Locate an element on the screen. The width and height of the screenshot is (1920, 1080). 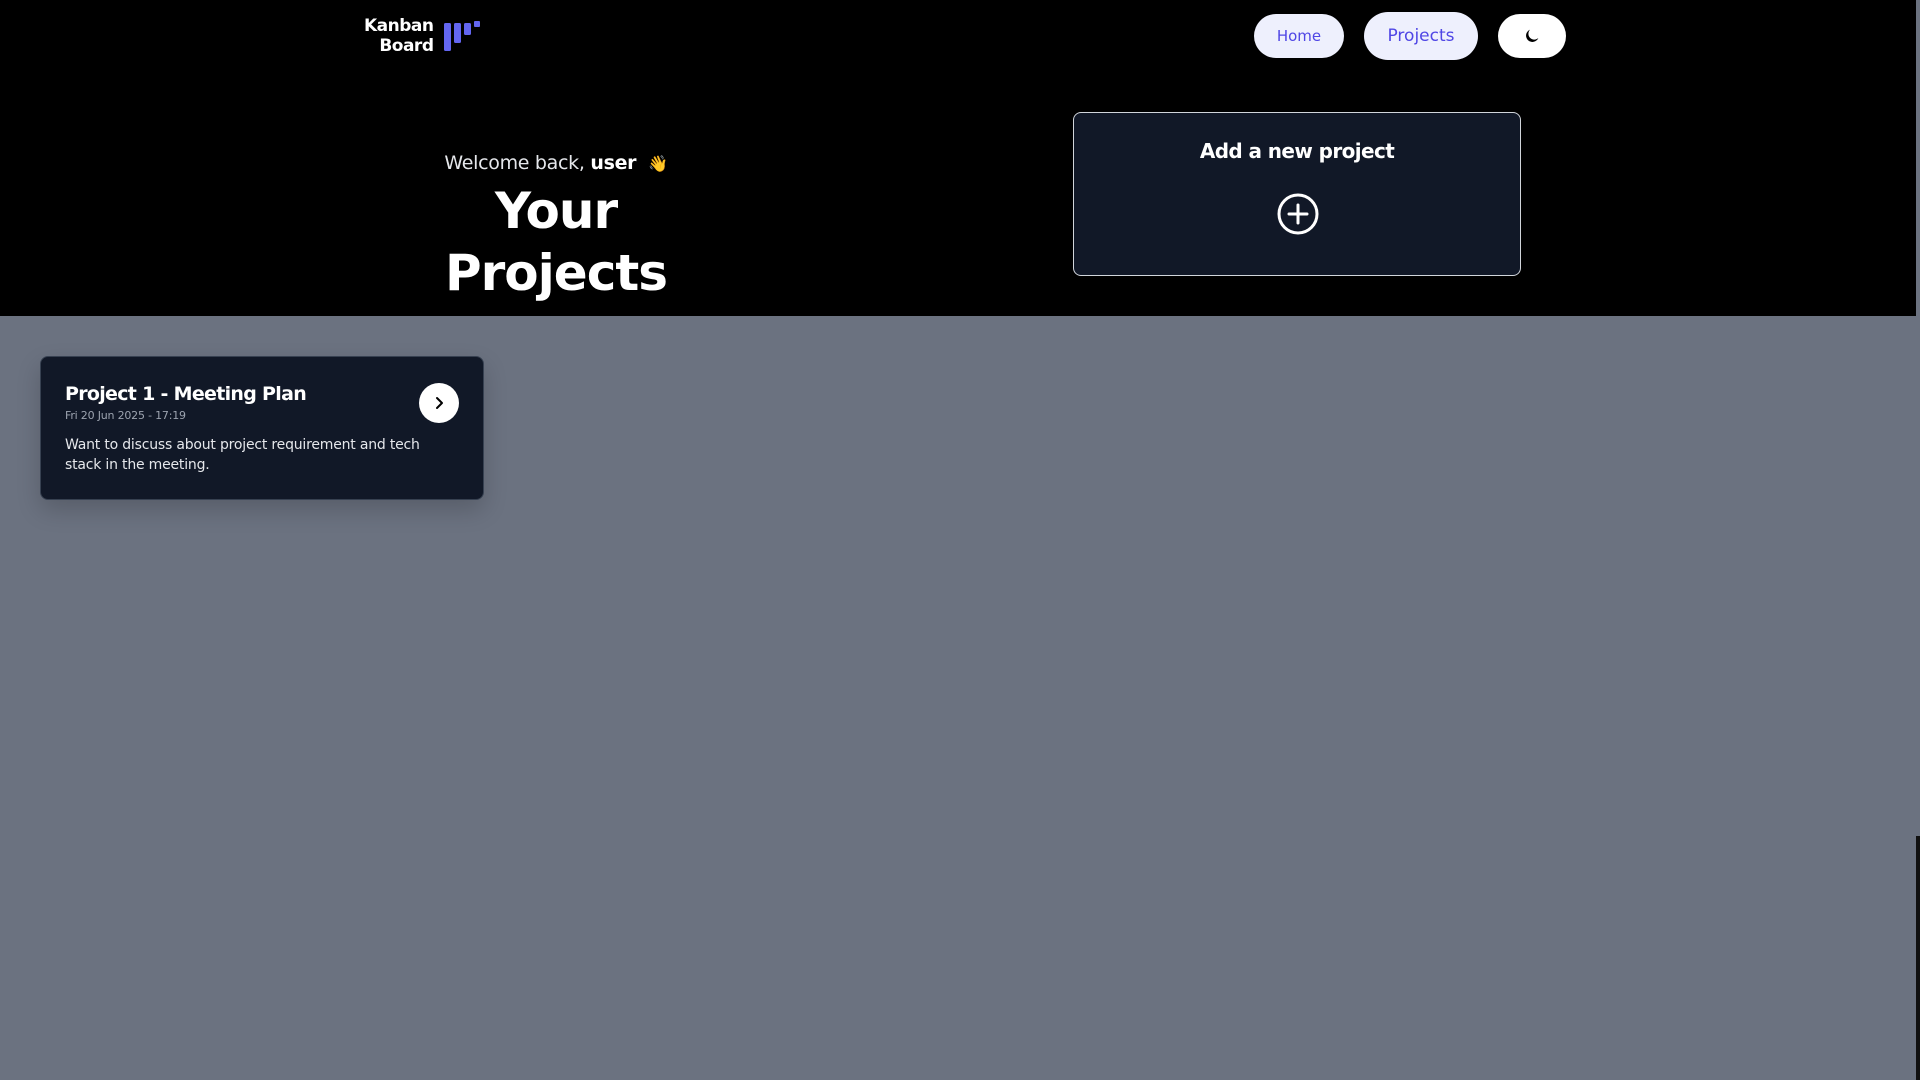
add-project-label: Add a new project is located at coordinates (1297, 151).